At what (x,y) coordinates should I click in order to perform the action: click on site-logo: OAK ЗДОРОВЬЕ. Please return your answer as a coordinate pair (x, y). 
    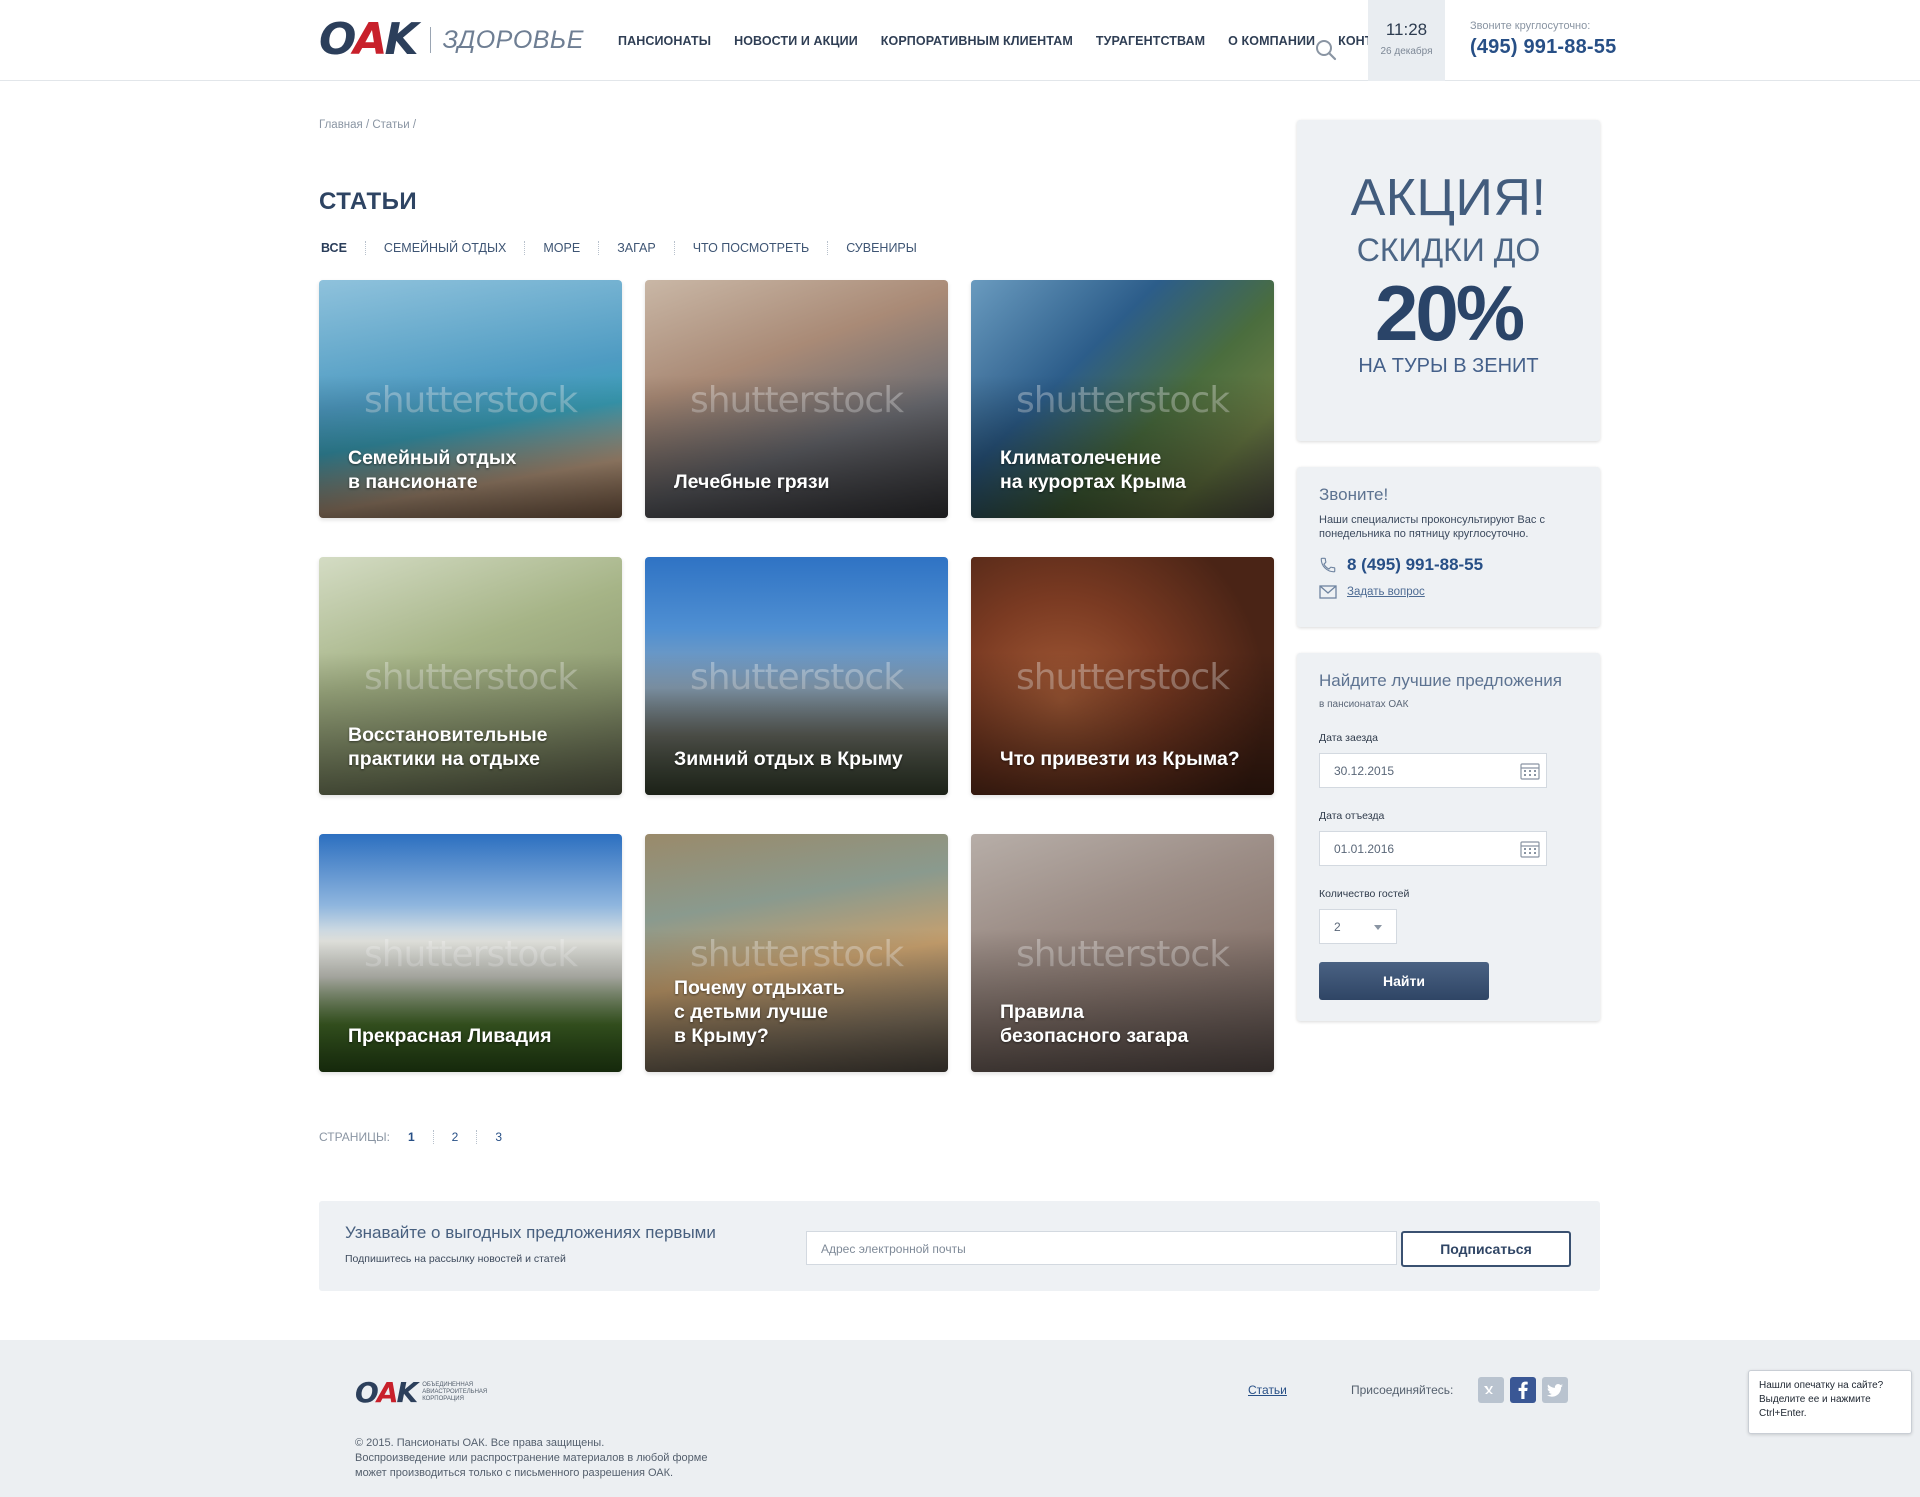
    Looking at the image, I should click on (451, 39).